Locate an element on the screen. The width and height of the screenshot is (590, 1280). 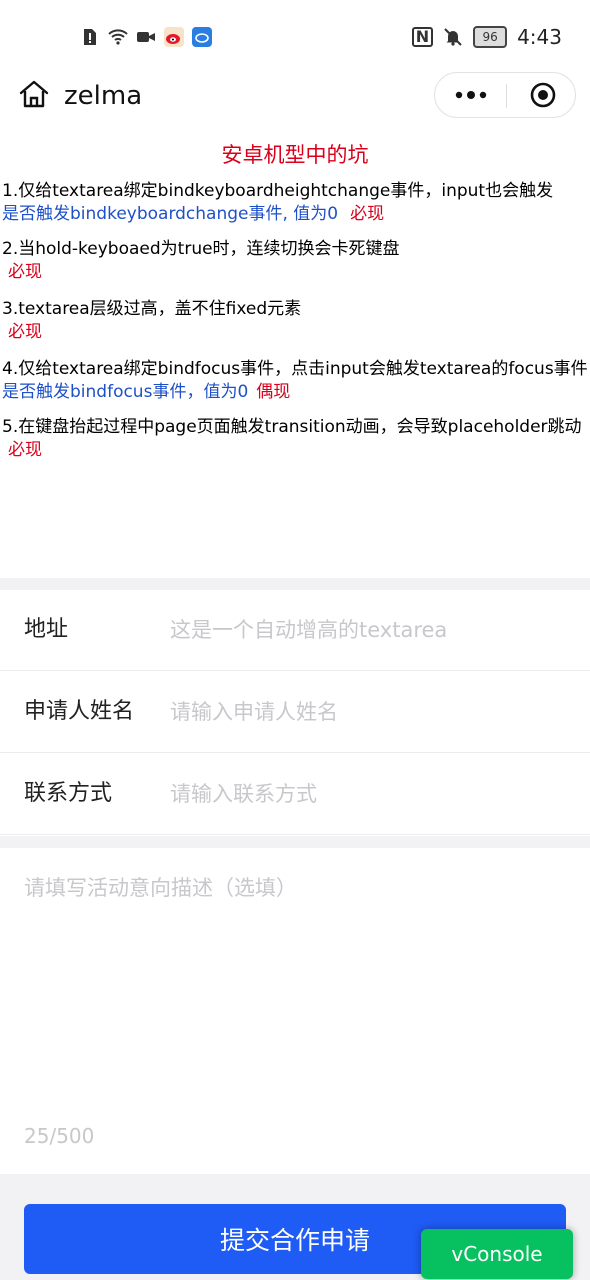
close-miniprogram-icon is located at coordinates (543, 95).